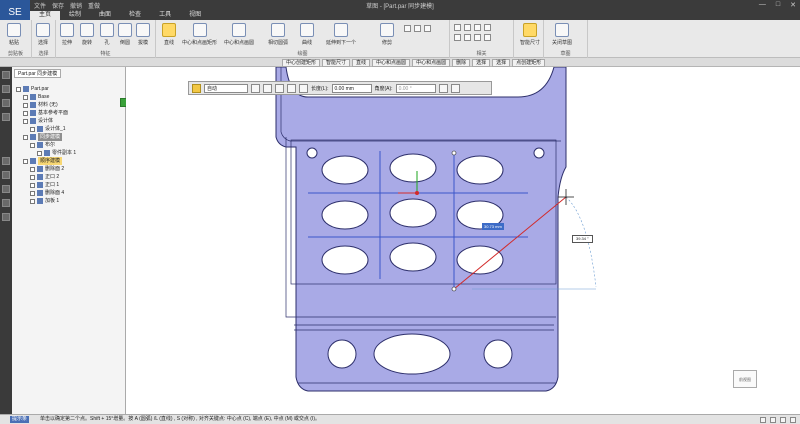 This screenshot has width=800, height=424. Describe the element at coordinates (70, 113) in the screenshot. I see `tree-node: 基本参考平面` at that location.